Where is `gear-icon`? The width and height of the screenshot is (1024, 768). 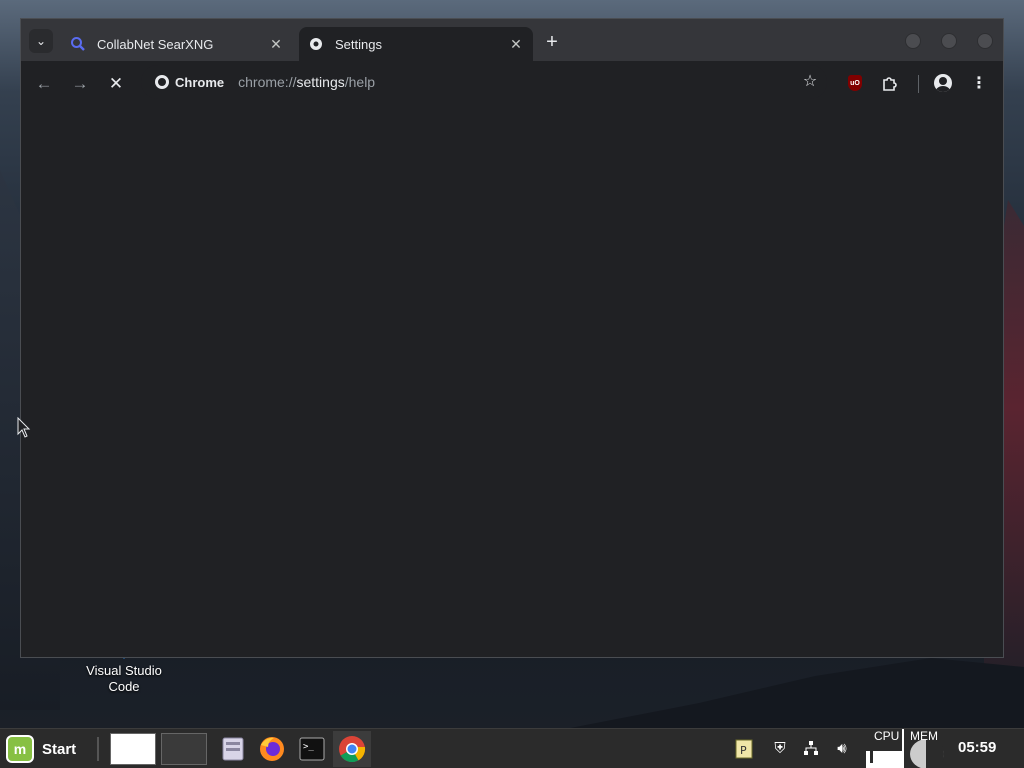
gear-icon is located at coordinates (316, 44).